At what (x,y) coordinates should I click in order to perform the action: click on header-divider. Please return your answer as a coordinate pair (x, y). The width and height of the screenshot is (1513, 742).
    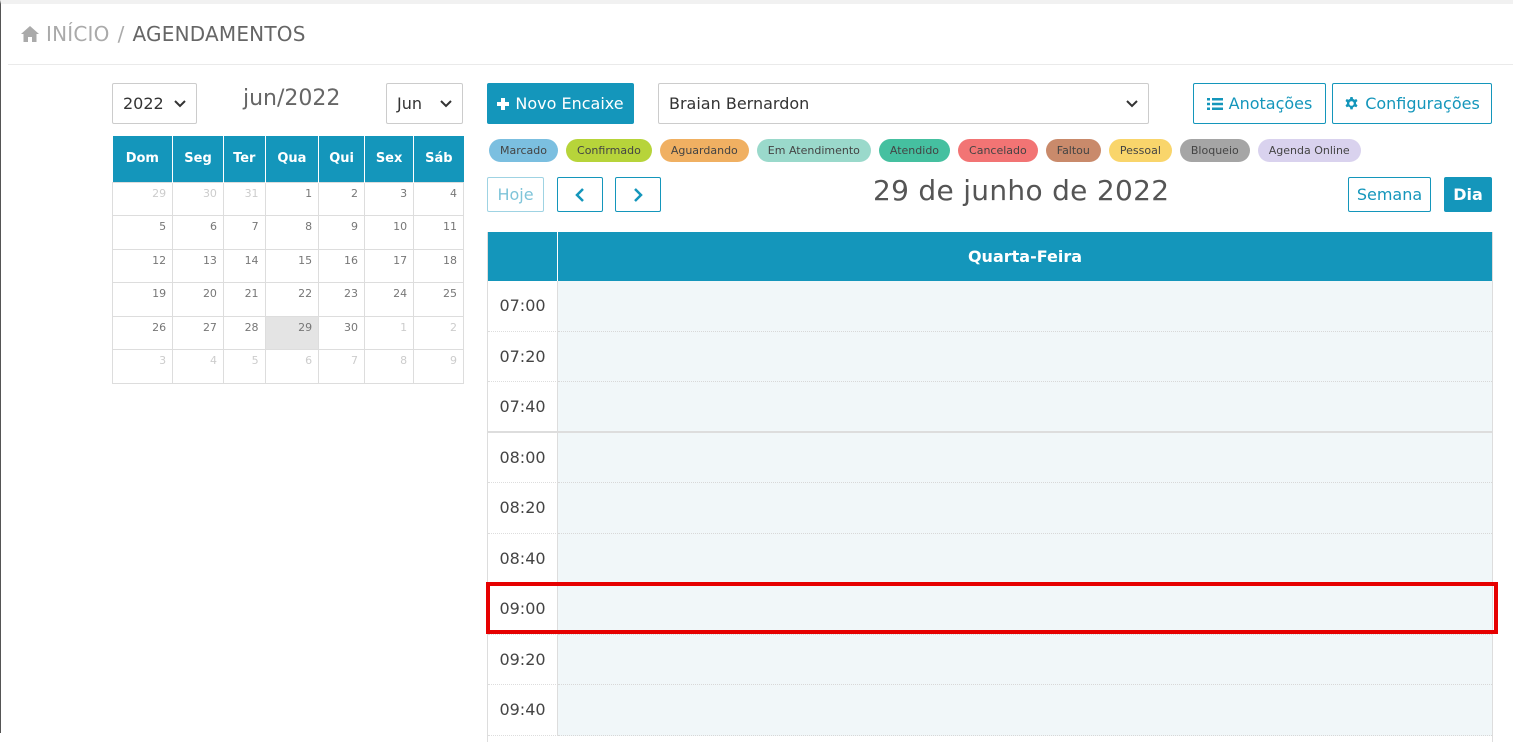
    Looking at the image, I should click on (760, 64).